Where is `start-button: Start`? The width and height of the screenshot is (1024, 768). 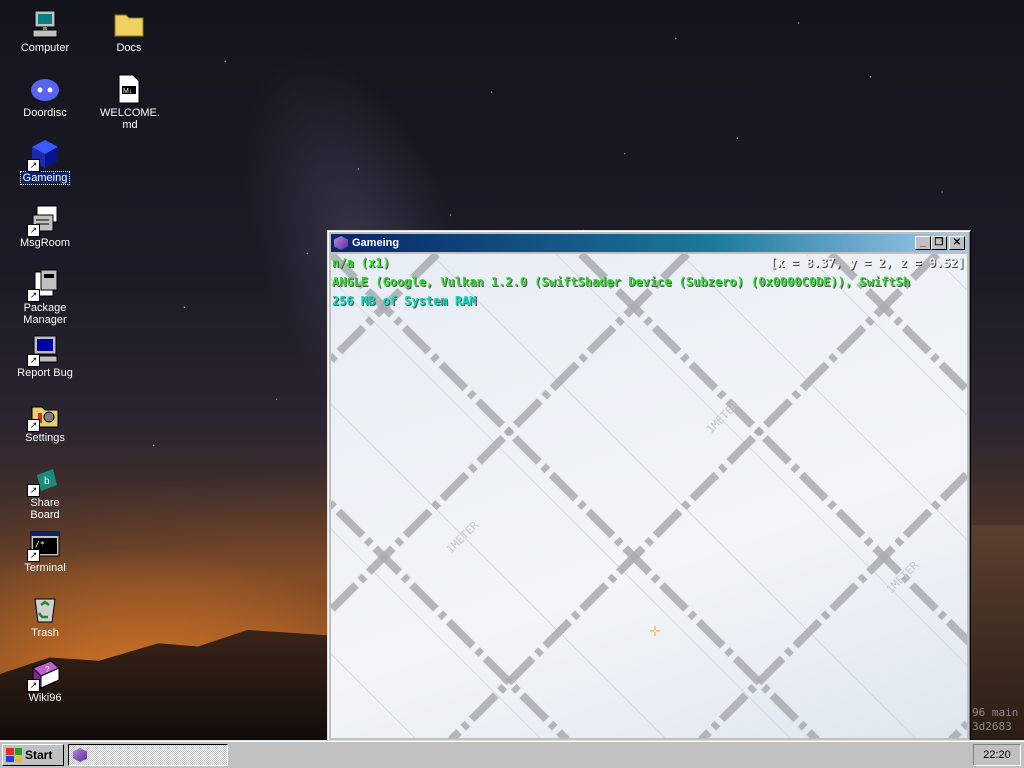 start-button: Start is located at coordinates (33, 755).